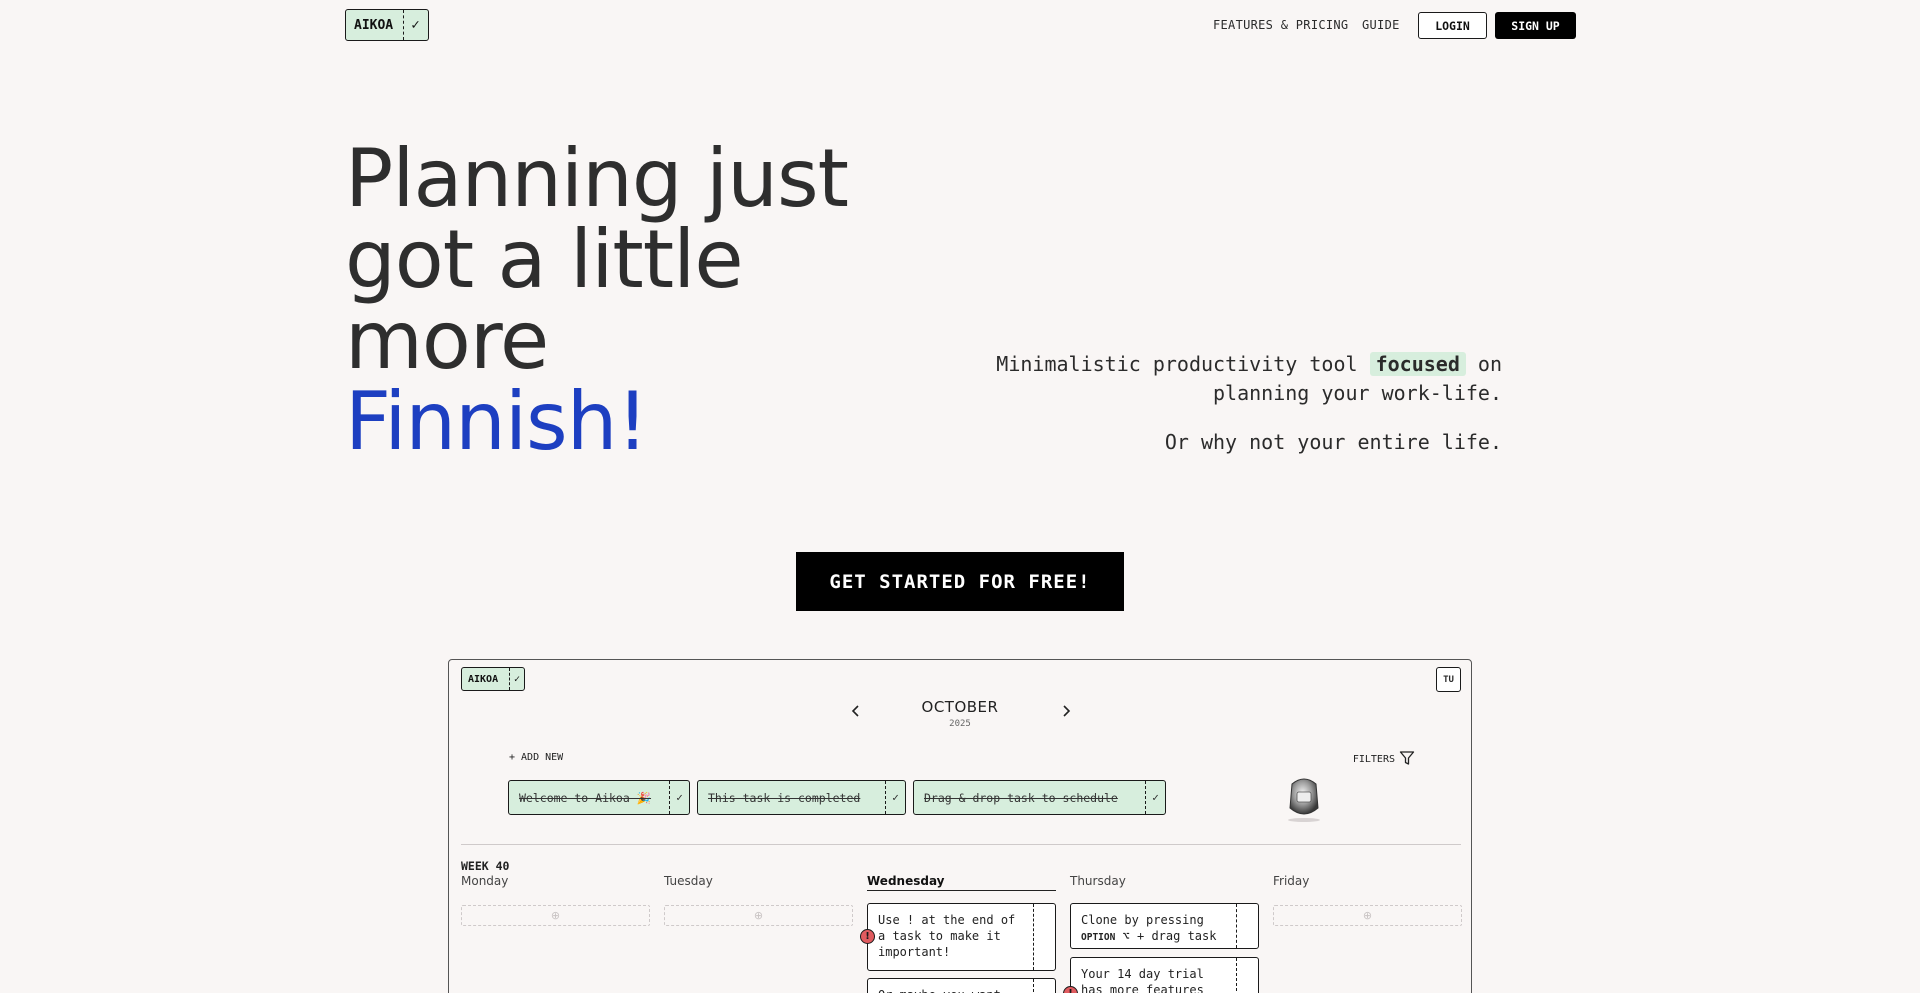 The height and width of the screenshot is (993, 1920). What do you see at coordinates (555, 900) in the screenshot?
I see `day-column-monday: Monday ⊕` at bounding box center [555, 900].